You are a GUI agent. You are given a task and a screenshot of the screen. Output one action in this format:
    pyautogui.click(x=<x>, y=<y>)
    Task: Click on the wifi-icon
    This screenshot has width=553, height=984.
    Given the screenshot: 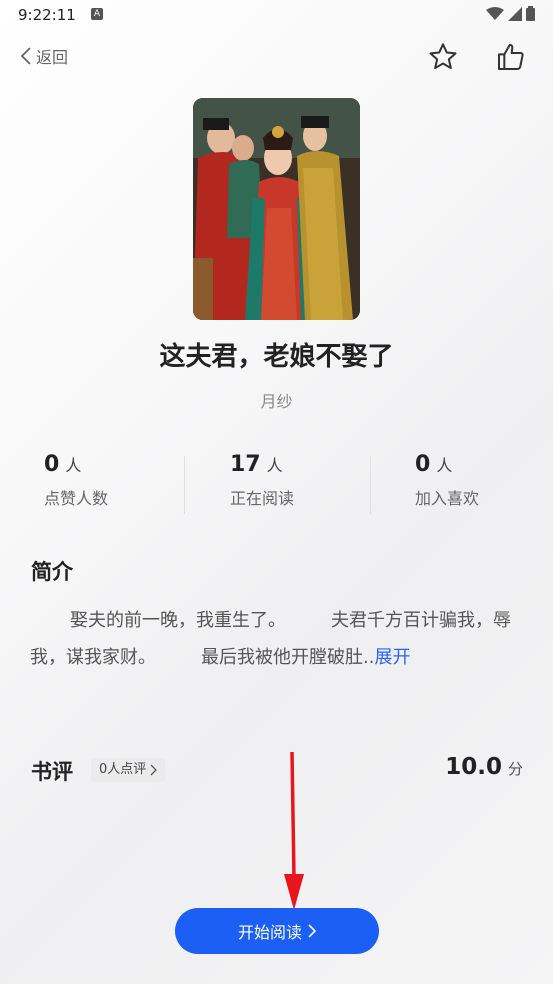 What is the action you would take?
    pyautogui.click(x=495, y=13)
    